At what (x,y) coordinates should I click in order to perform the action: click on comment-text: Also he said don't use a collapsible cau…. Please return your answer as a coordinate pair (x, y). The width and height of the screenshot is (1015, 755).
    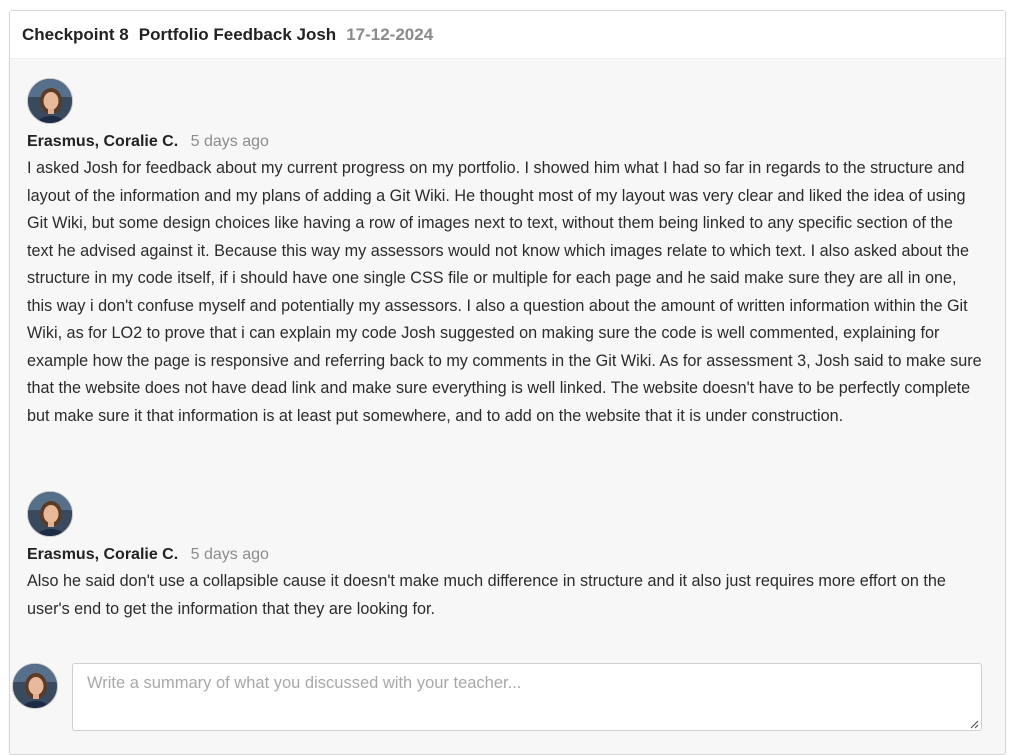
    Looking at the image, I should click on (486, 595).